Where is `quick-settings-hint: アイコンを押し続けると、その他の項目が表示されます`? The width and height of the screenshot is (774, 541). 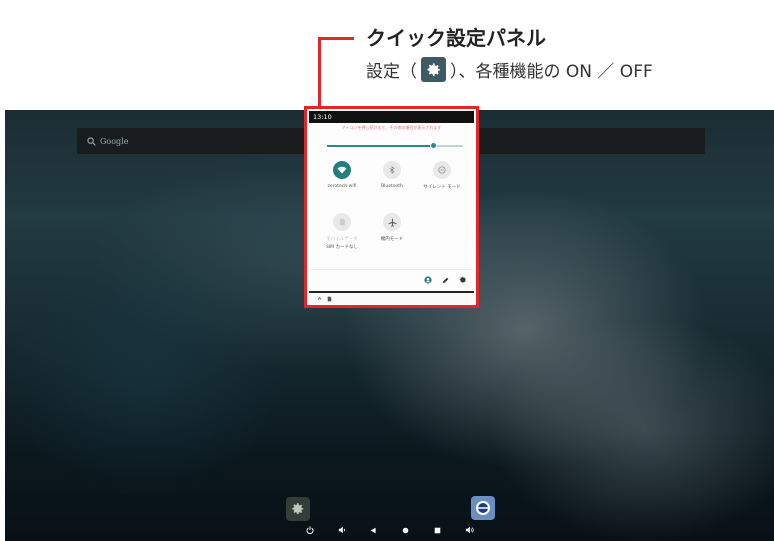
quick-settings-hint: アイコンを押し続けると、その他の項目が表示されます is located at coordinates (391, 127).